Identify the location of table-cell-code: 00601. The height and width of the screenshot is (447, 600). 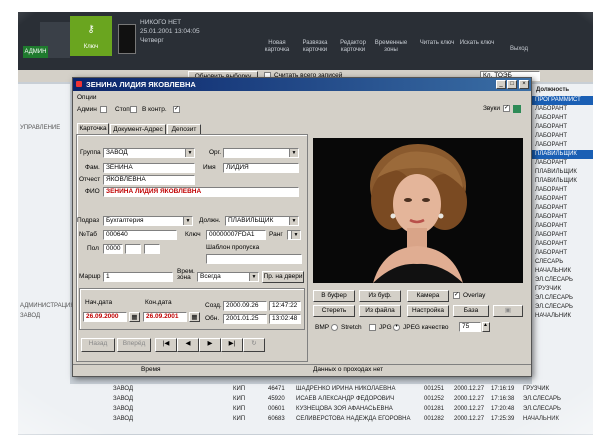
(276, 409).